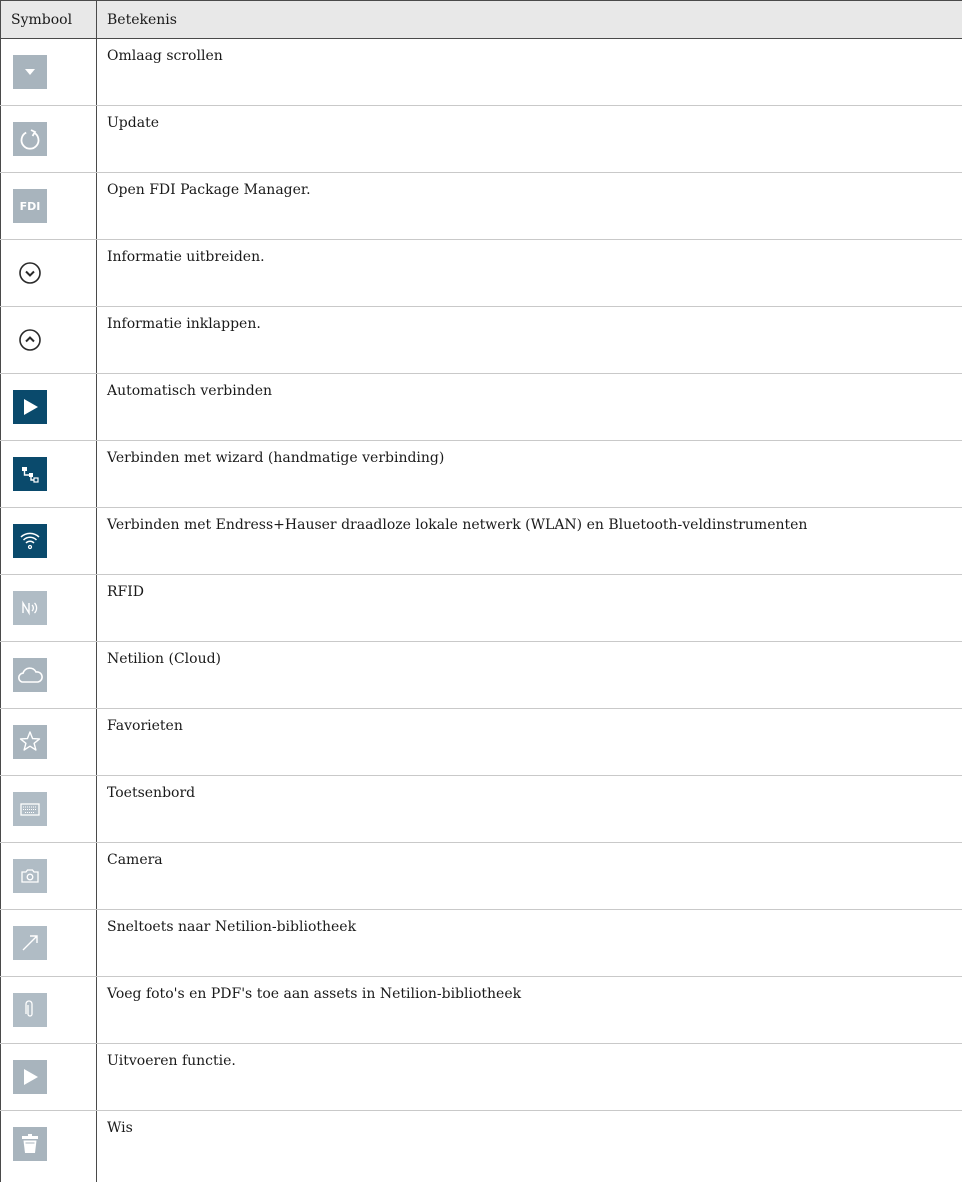 The image size is (962, 1182). I want to click on table-row: FDI Open FDI Package Manager., so click(481, 206).